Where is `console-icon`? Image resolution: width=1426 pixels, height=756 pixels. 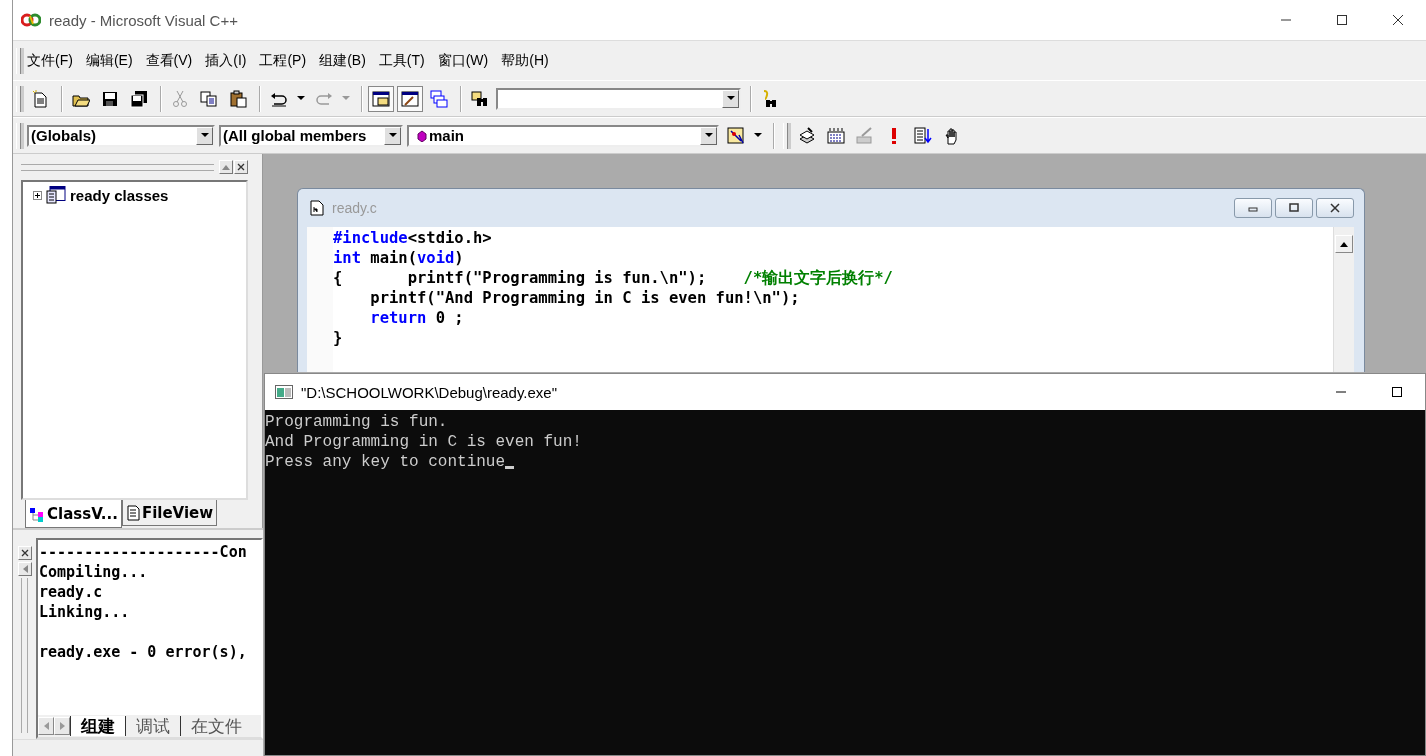 console-icon is located at coordinates (284, 392).